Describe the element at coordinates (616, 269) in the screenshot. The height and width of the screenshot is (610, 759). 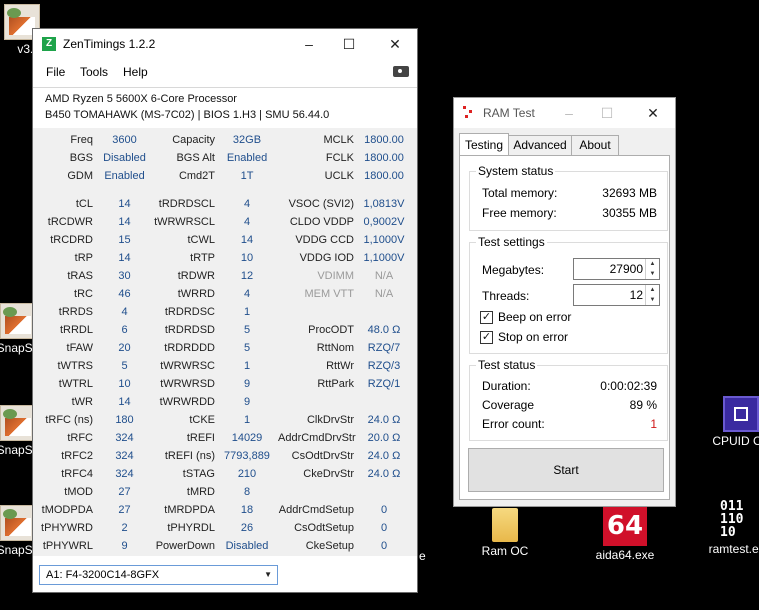
I see `megabytes-stepper: 27900 ▲ ▼` at that location.